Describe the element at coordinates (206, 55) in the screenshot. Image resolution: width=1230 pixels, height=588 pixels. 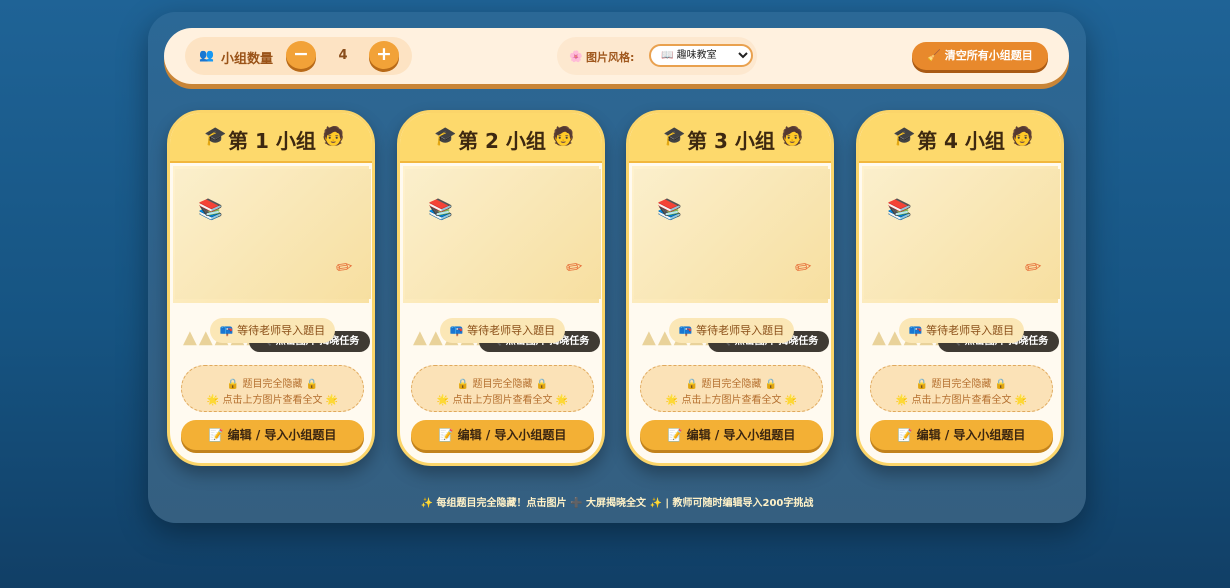
I see `people-icon: 👥` at that location.